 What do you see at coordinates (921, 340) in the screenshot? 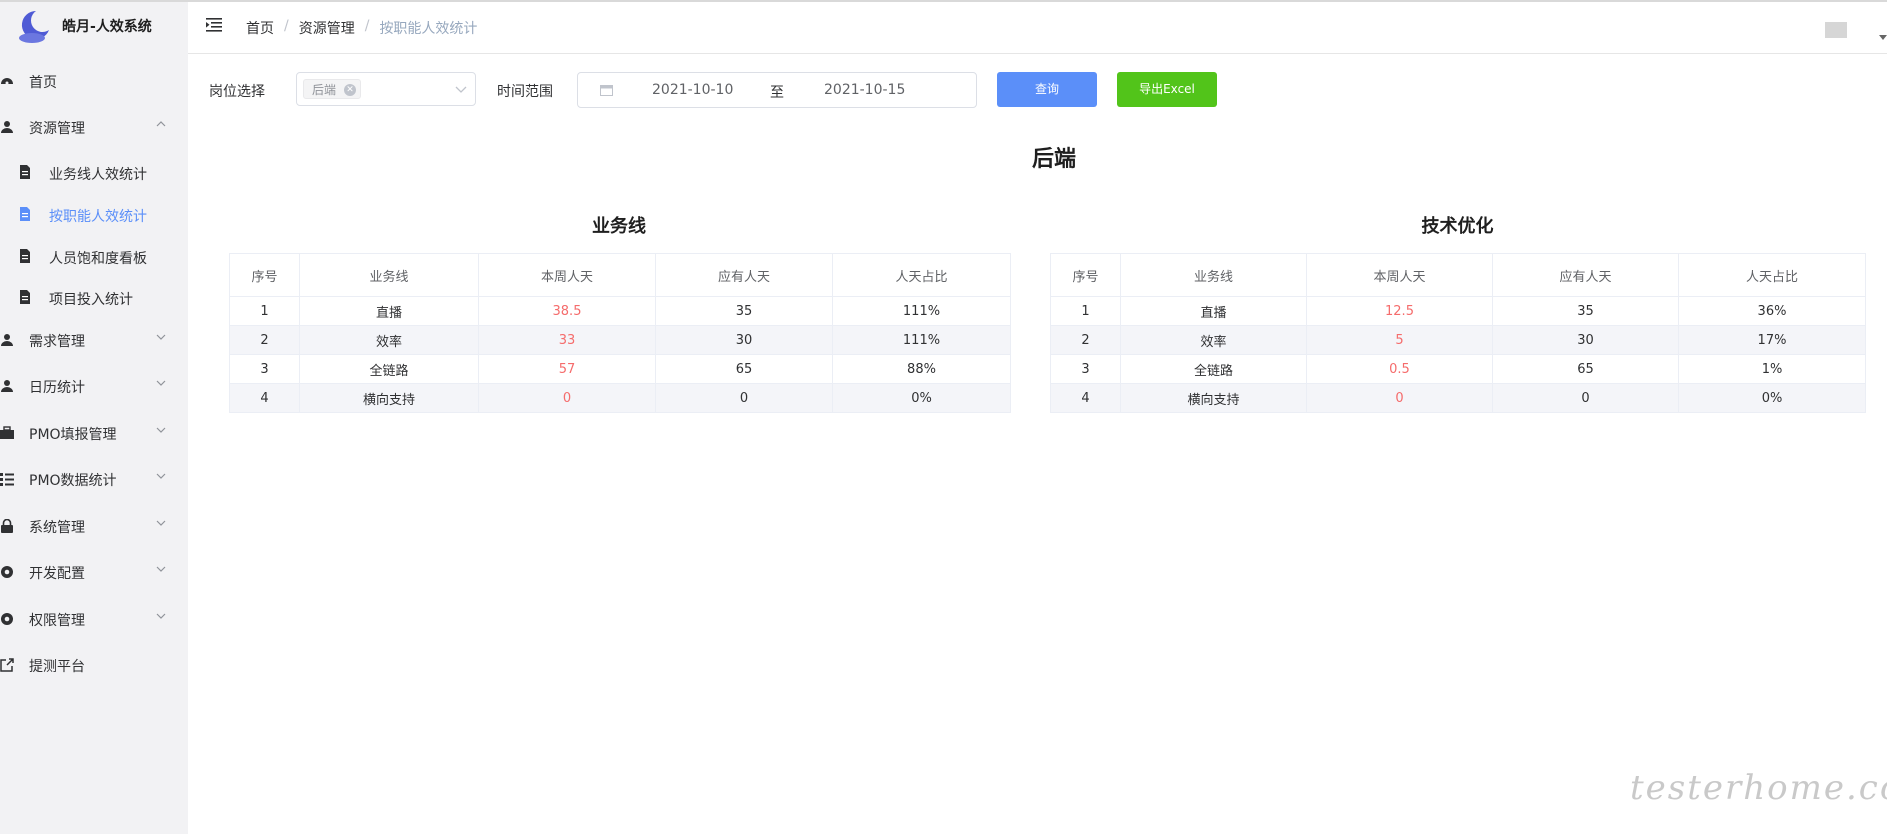
I see `table-cell: 111%` at bounding box center [921, 340].